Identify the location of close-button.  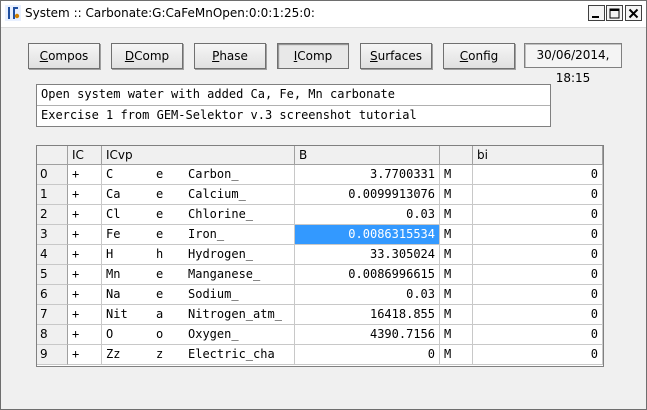
(633, 13).